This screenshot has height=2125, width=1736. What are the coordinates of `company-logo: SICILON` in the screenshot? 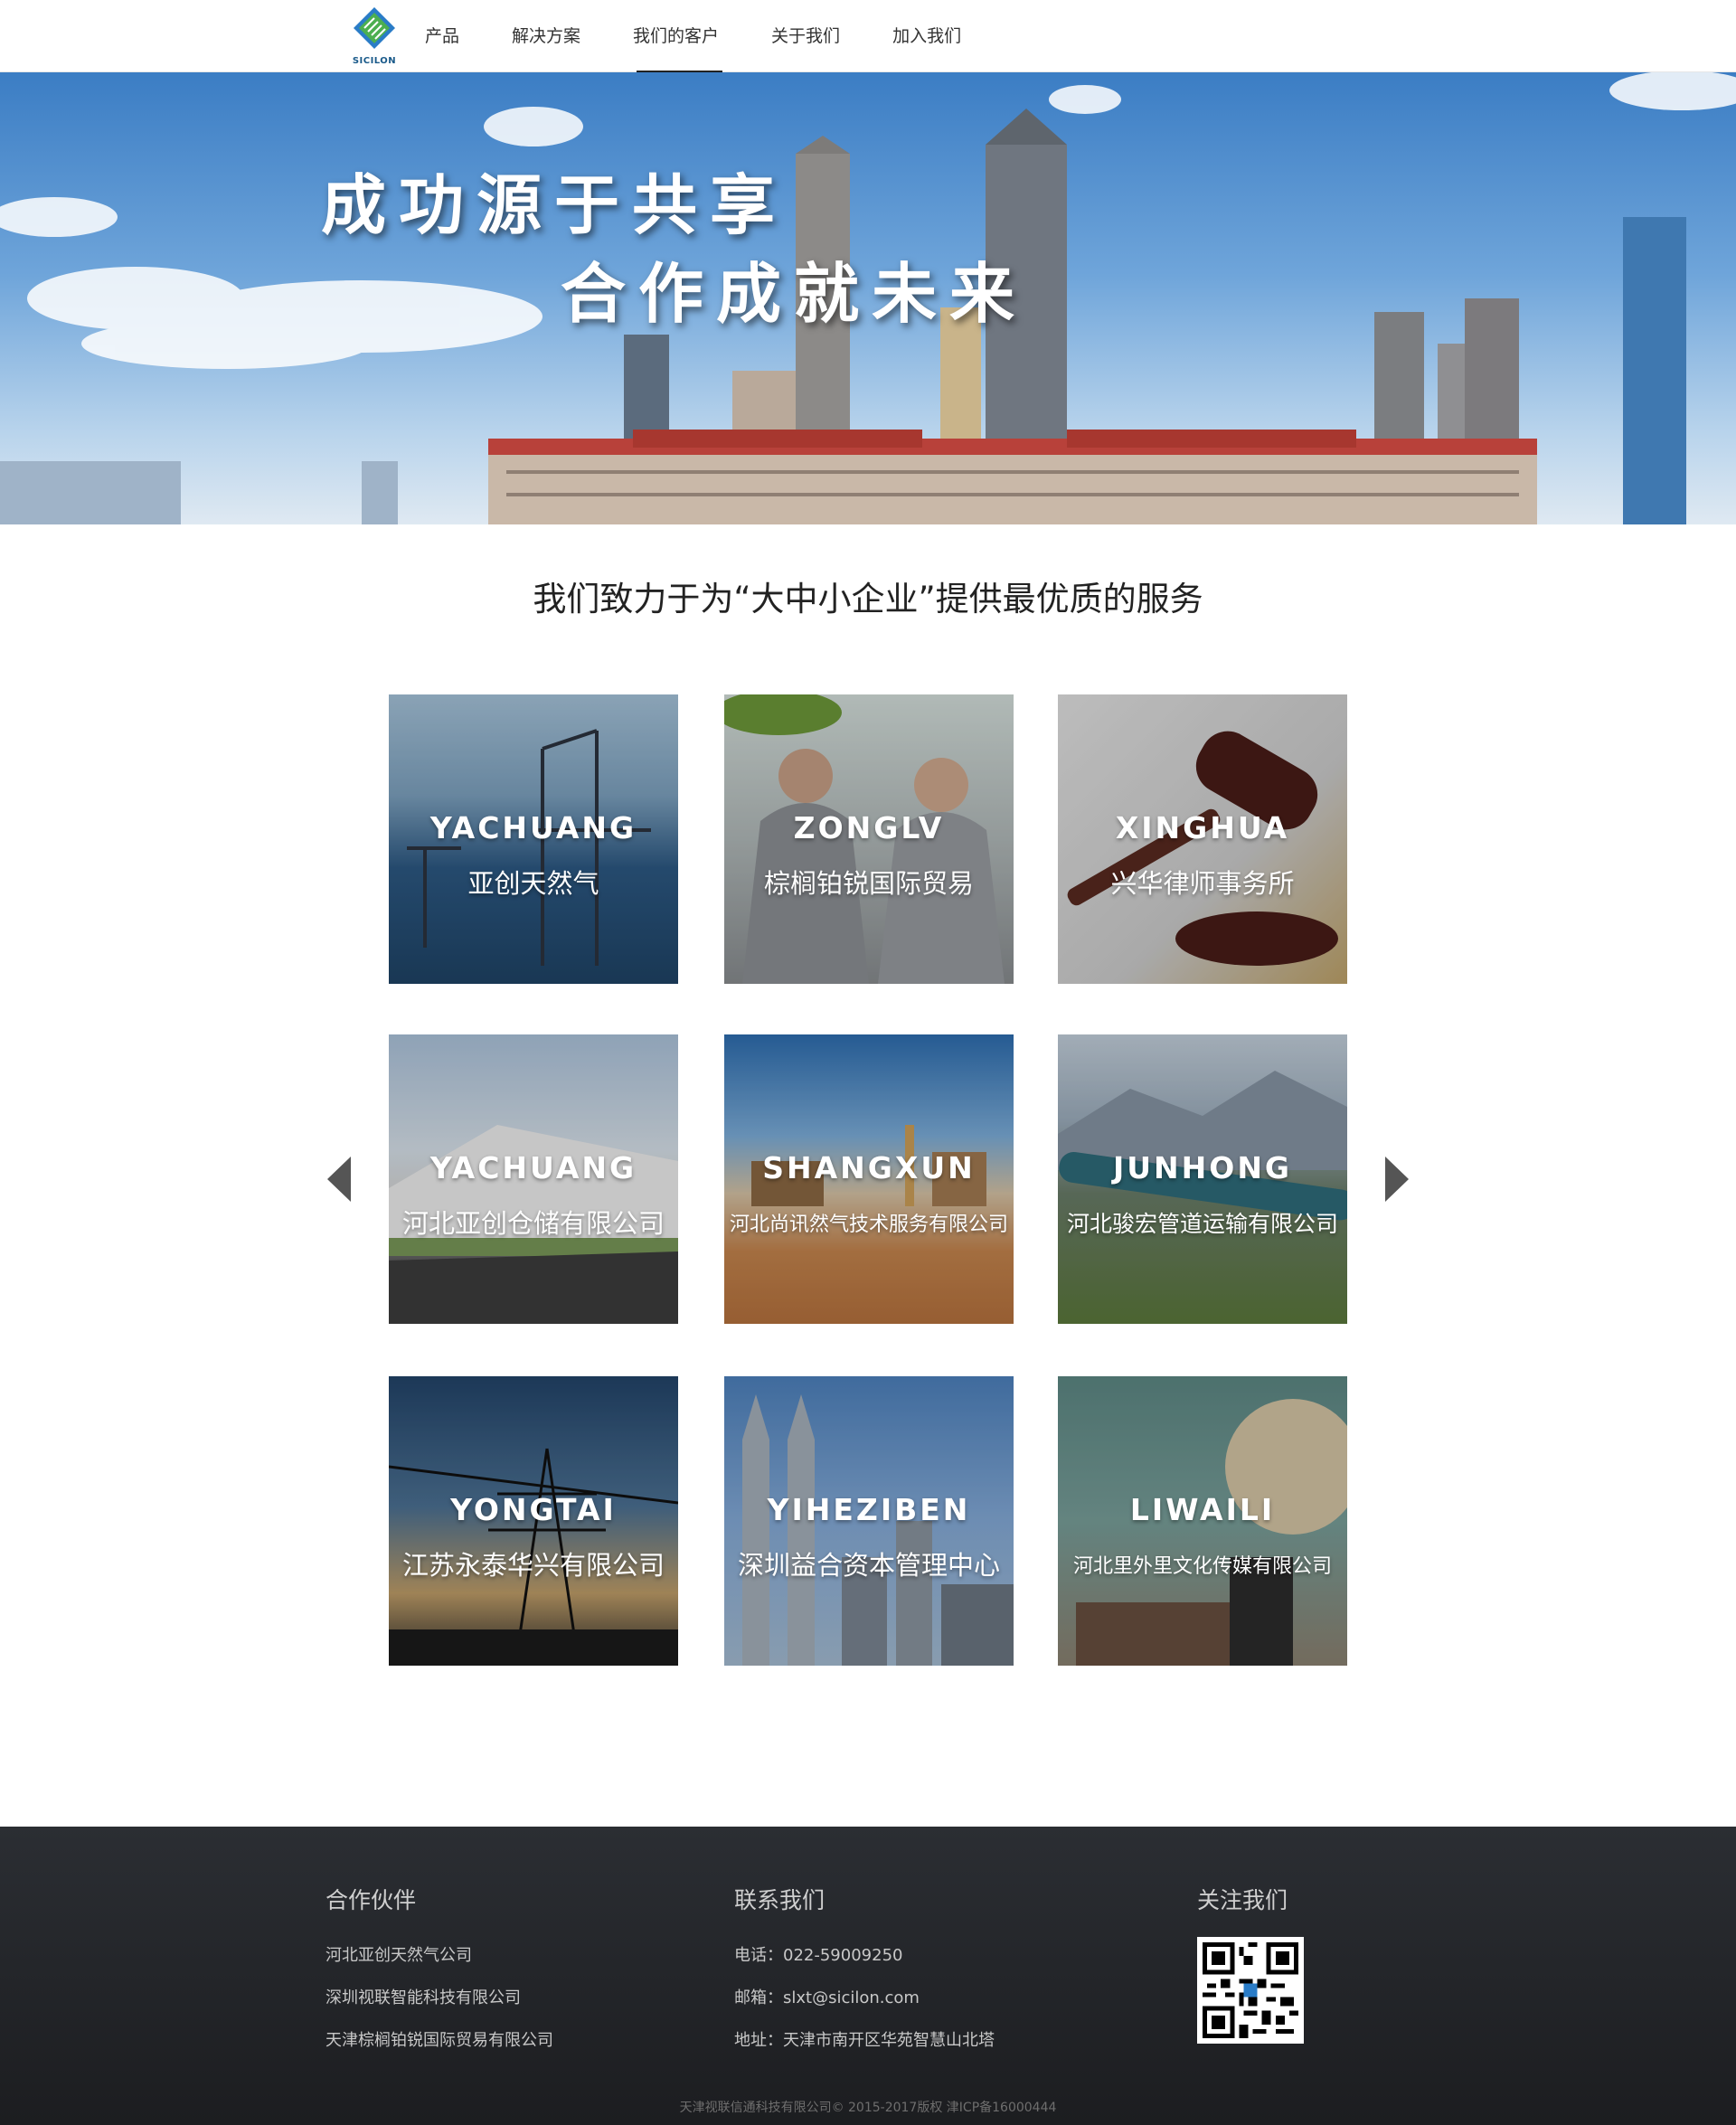 It's located at (374, 36).